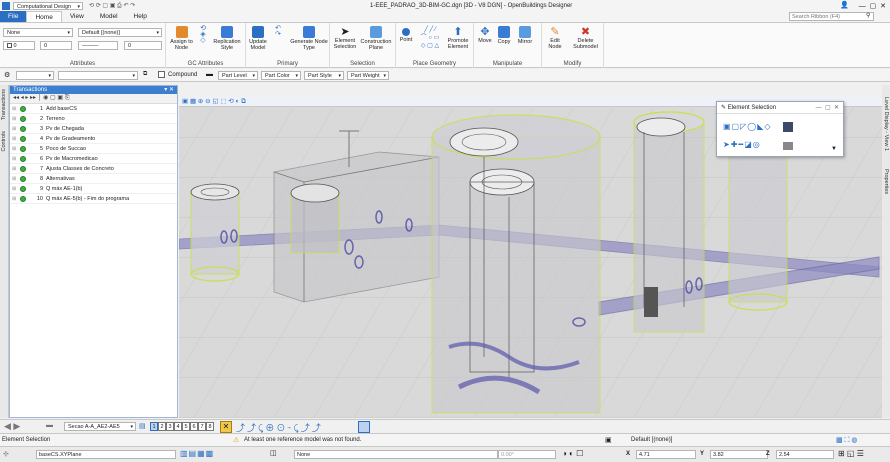 The image size is (890, 462). Describe the element at coordinates (868, 15) in the screenshot. I see `search-icon: ⚲` at that location.